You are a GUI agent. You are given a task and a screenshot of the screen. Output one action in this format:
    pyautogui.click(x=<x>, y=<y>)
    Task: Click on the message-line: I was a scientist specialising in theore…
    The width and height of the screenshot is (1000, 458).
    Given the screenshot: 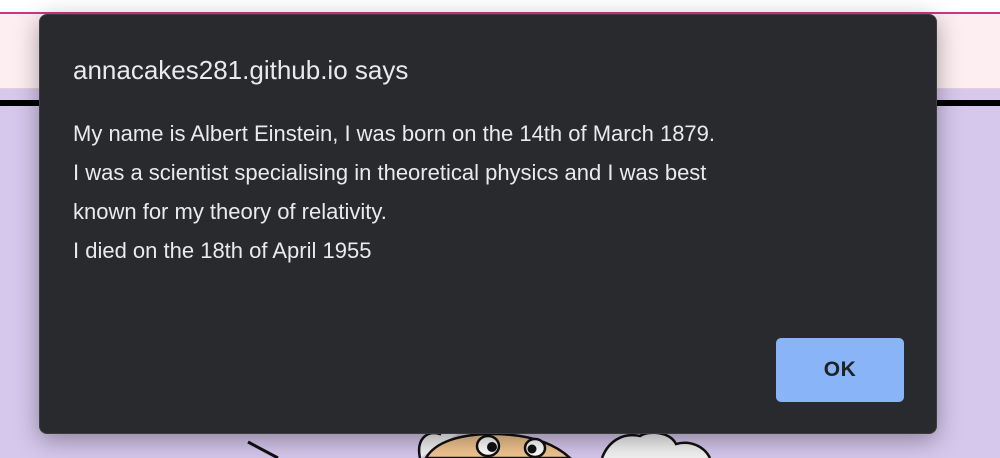 What is the action you would take?
    pyautogui.click(x=390, y=172)
    